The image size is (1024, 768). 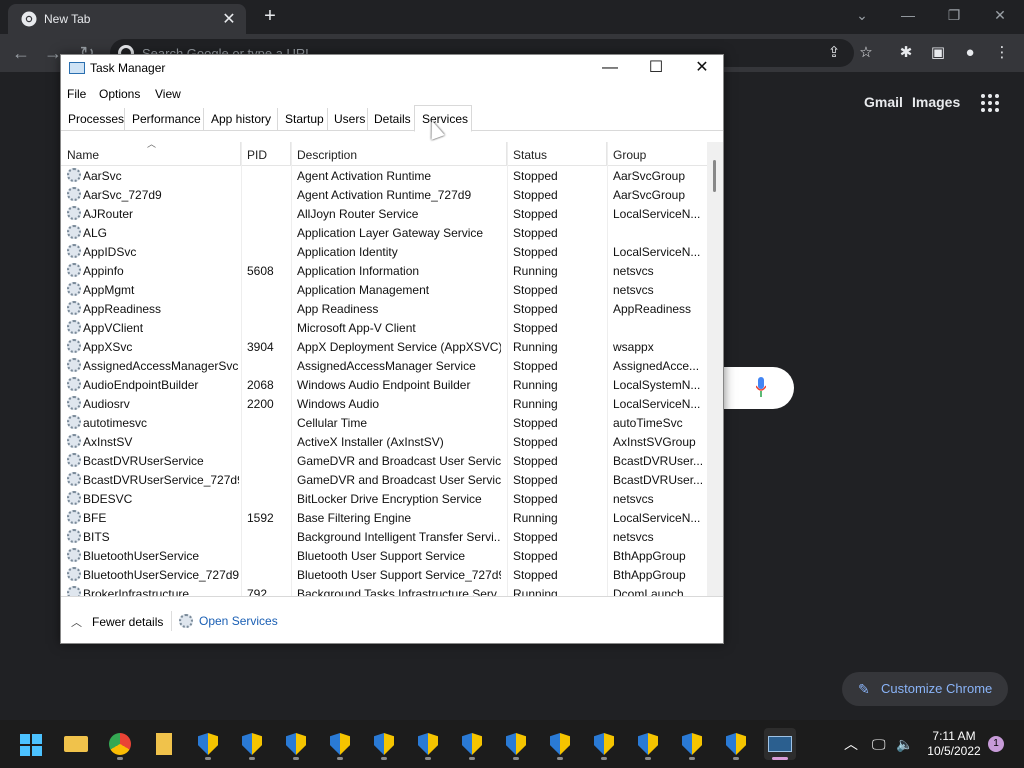 What do you see at coordinates (714, 176) in the screenshot?
I see `scrollbar-thumb` at bounding box center [714, 176].